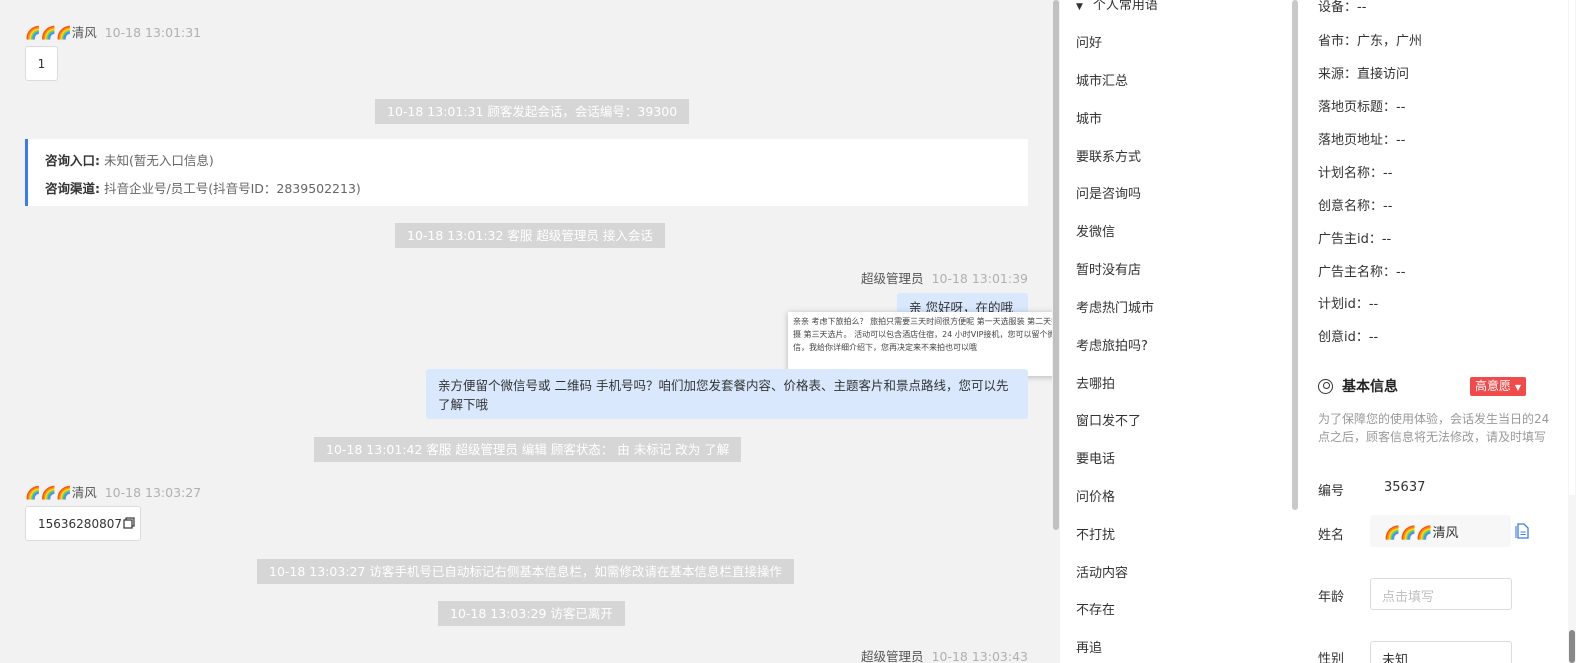  Describe the element at coordinates (532, 111) in the screenshot. I see `system-message: 10-18 13:01:31 顾客发起会话，会话编号：39300` at that location.